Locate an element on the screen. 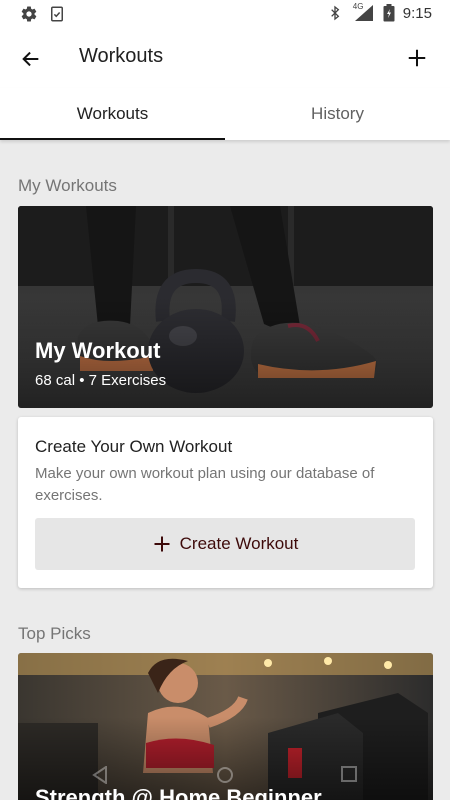  bluetooth-icon is located at coordinates (336, 13).